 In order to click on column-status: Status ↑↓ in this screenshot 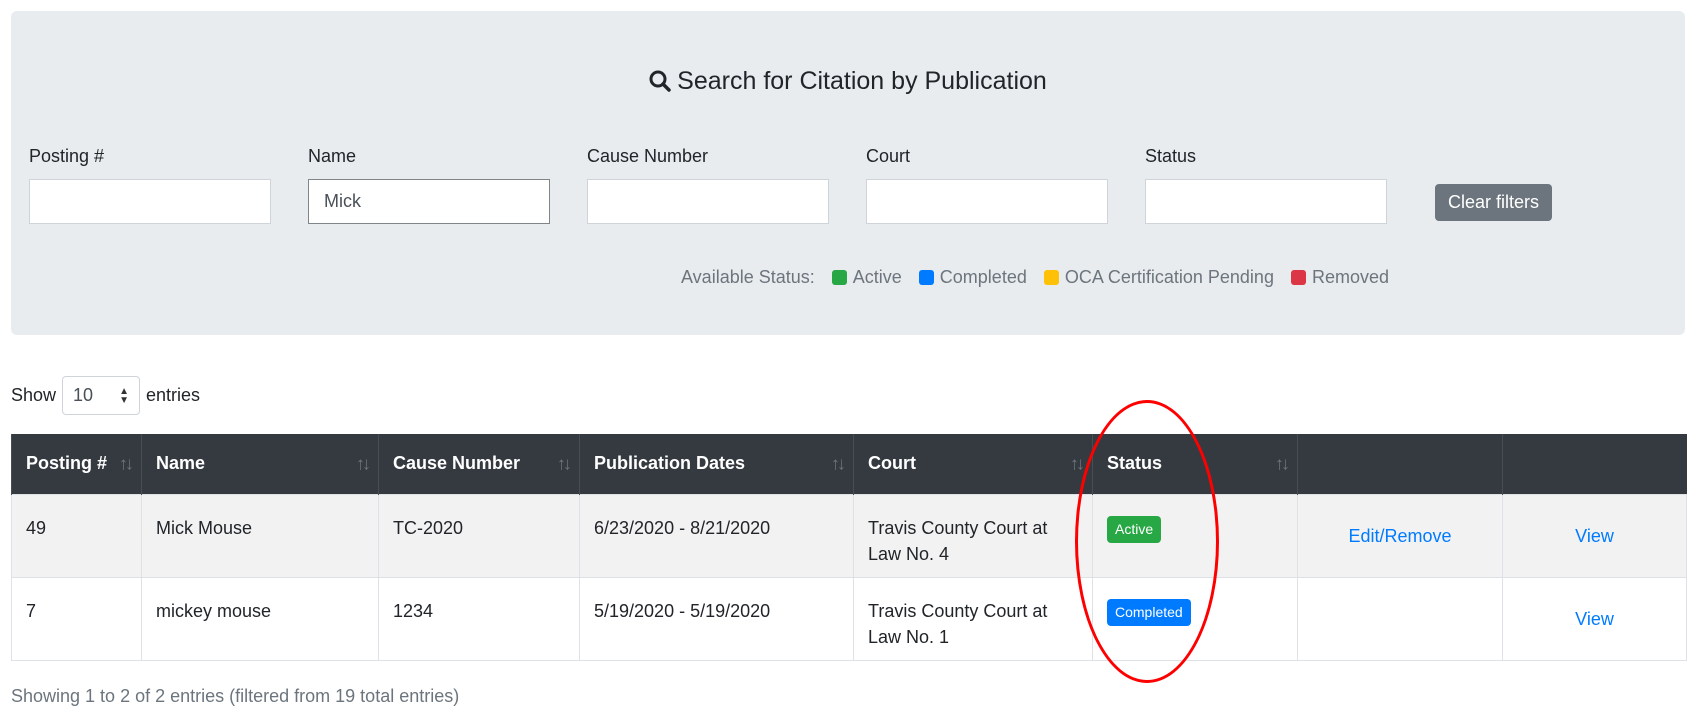, I will do `click(1195, 464)`.